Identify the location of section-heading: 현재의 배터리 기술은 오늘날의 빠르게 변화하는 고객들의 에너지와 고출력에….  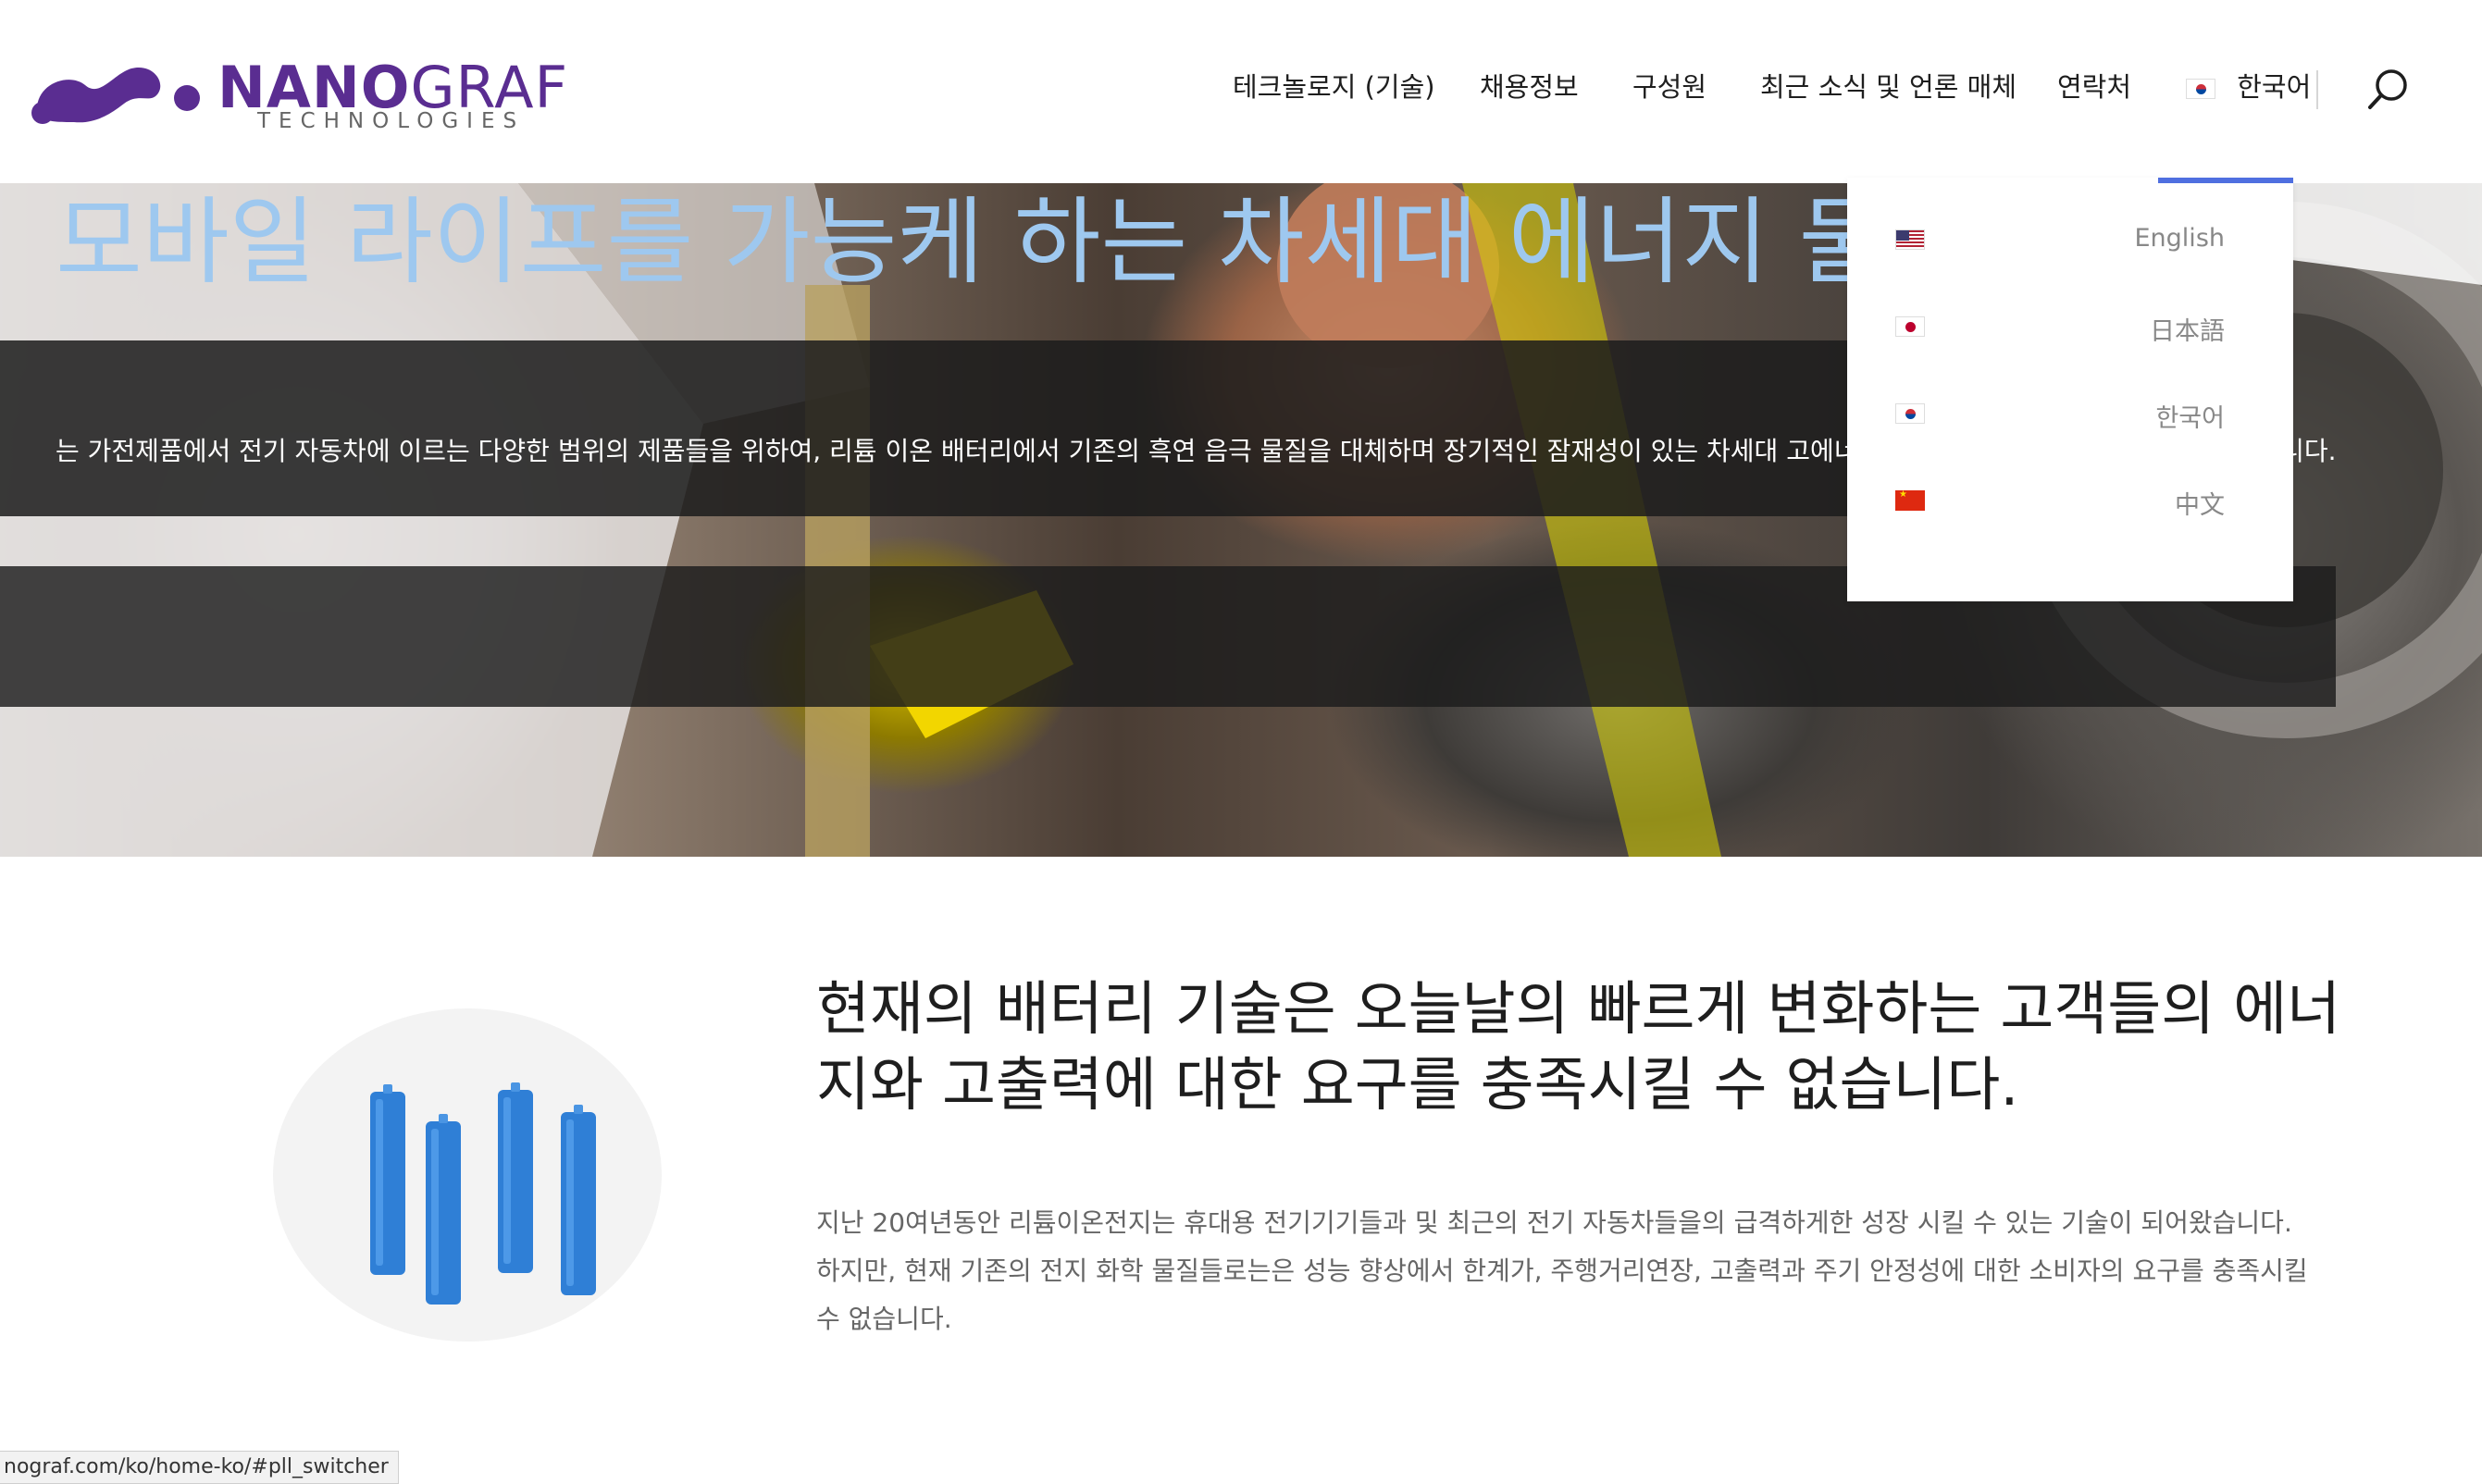
(1579, 1047).